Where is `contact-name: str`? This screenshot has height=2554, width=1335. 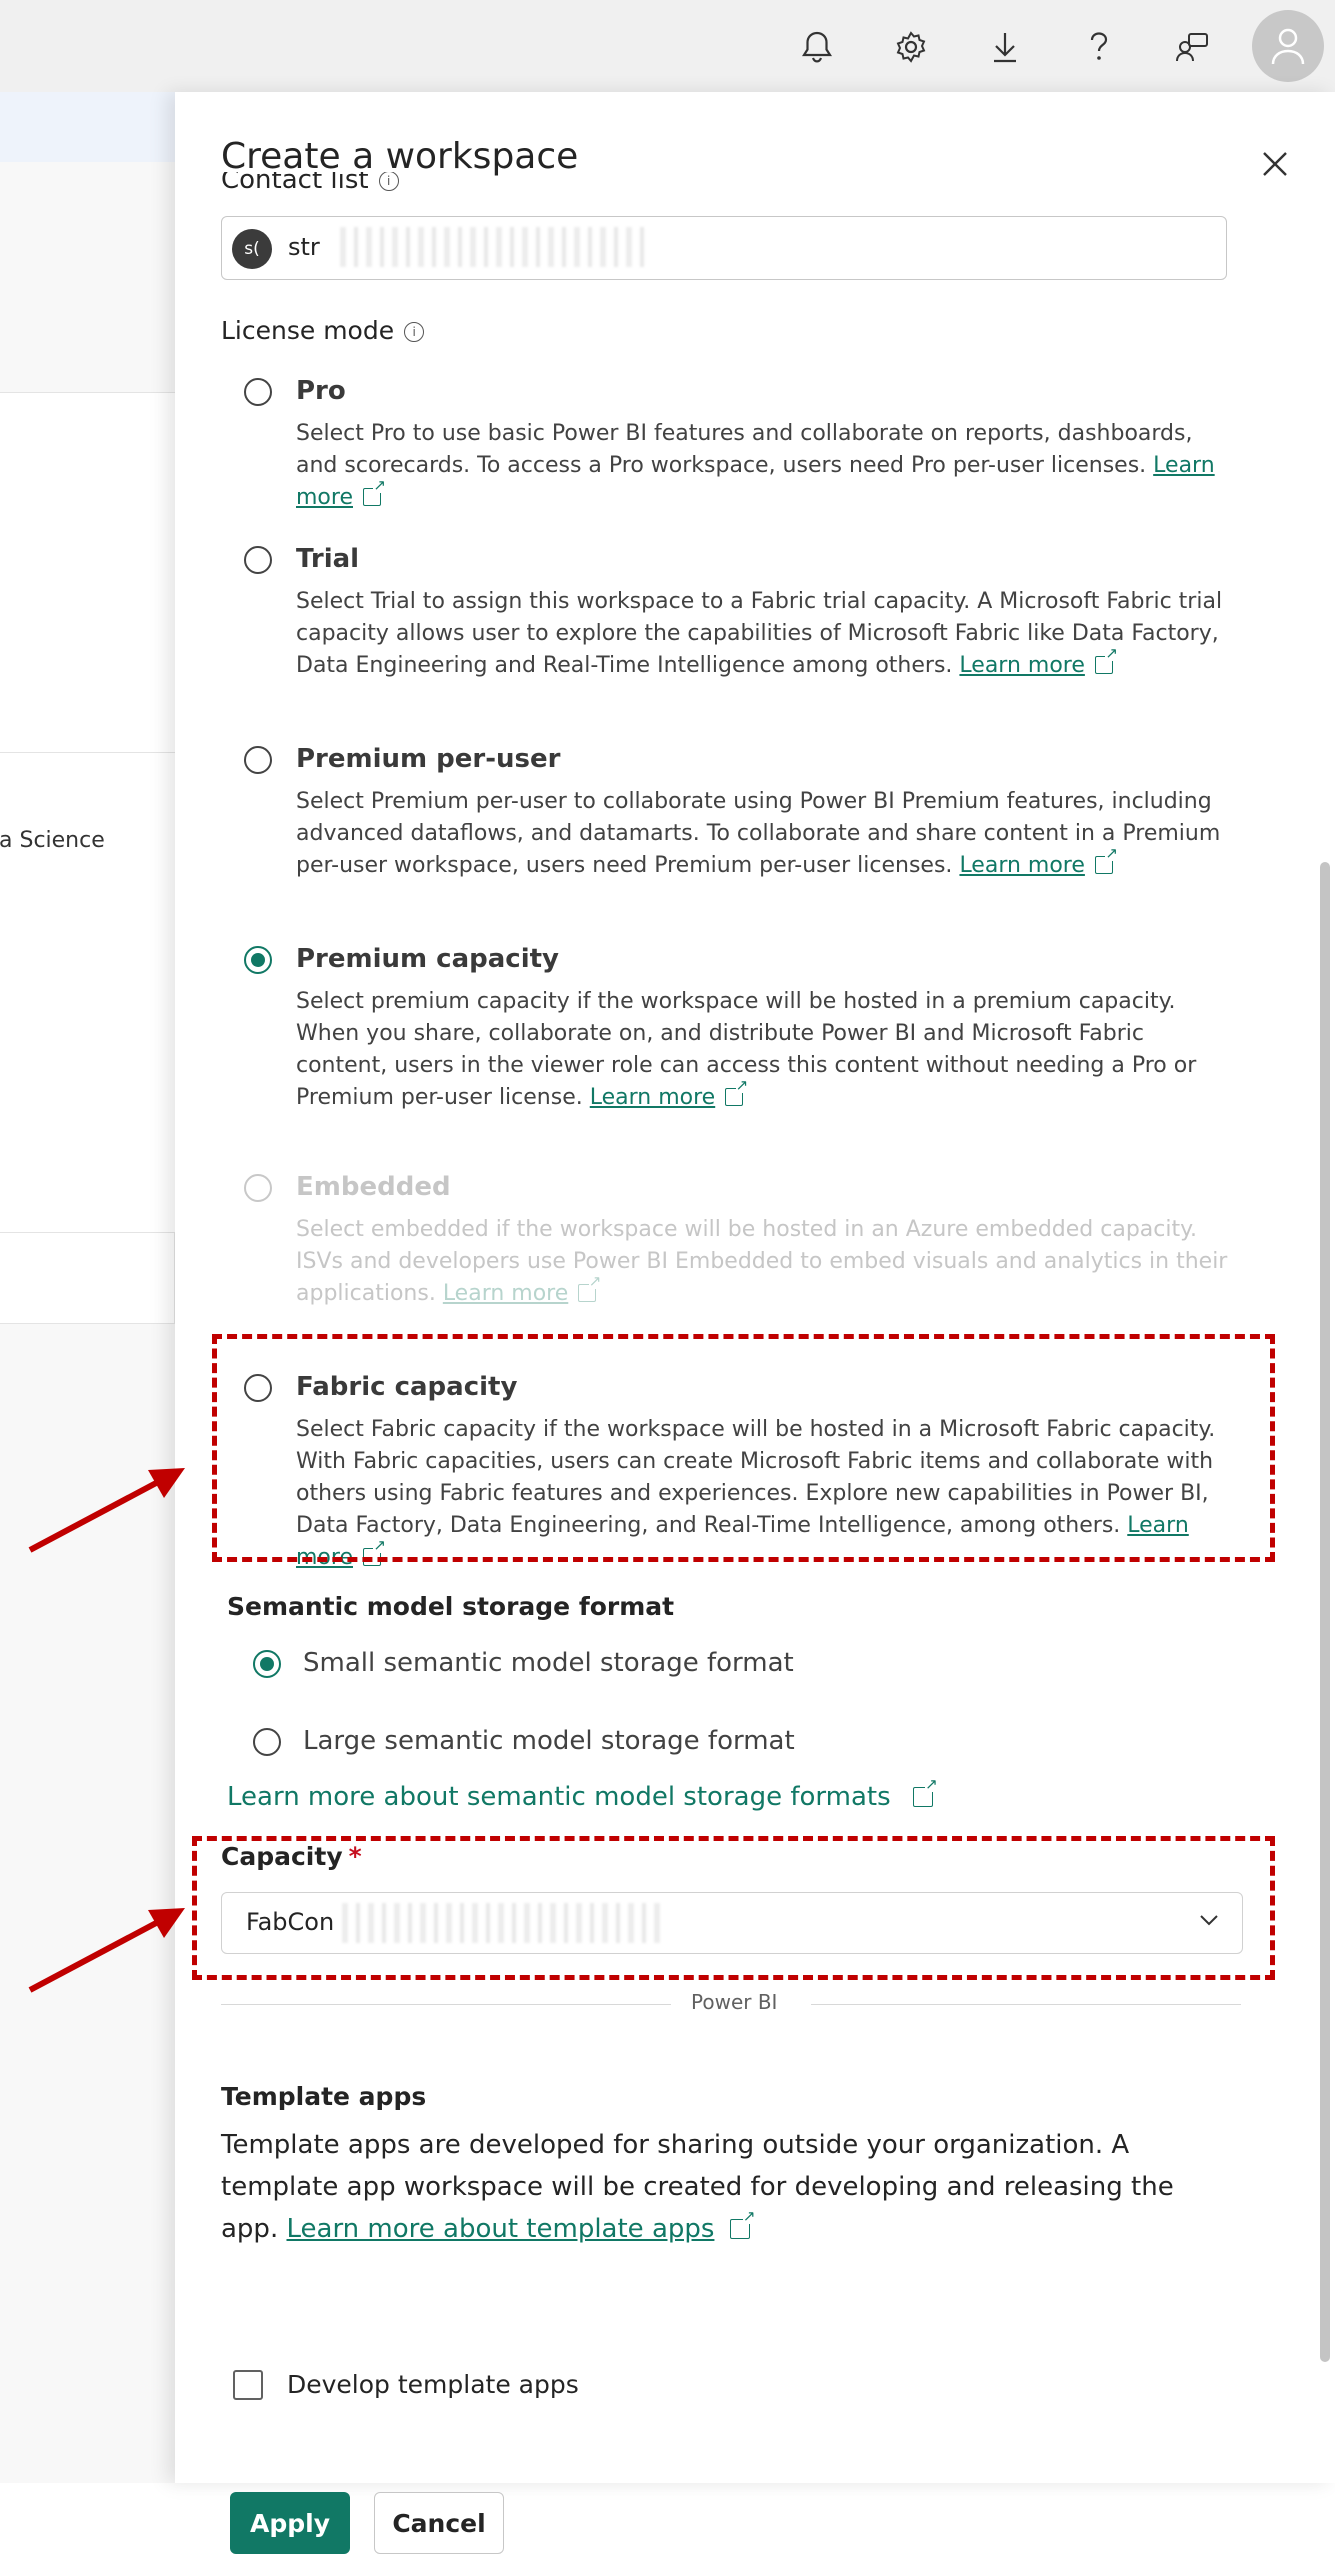
contact-name: str is located at coordinates (304, 247).